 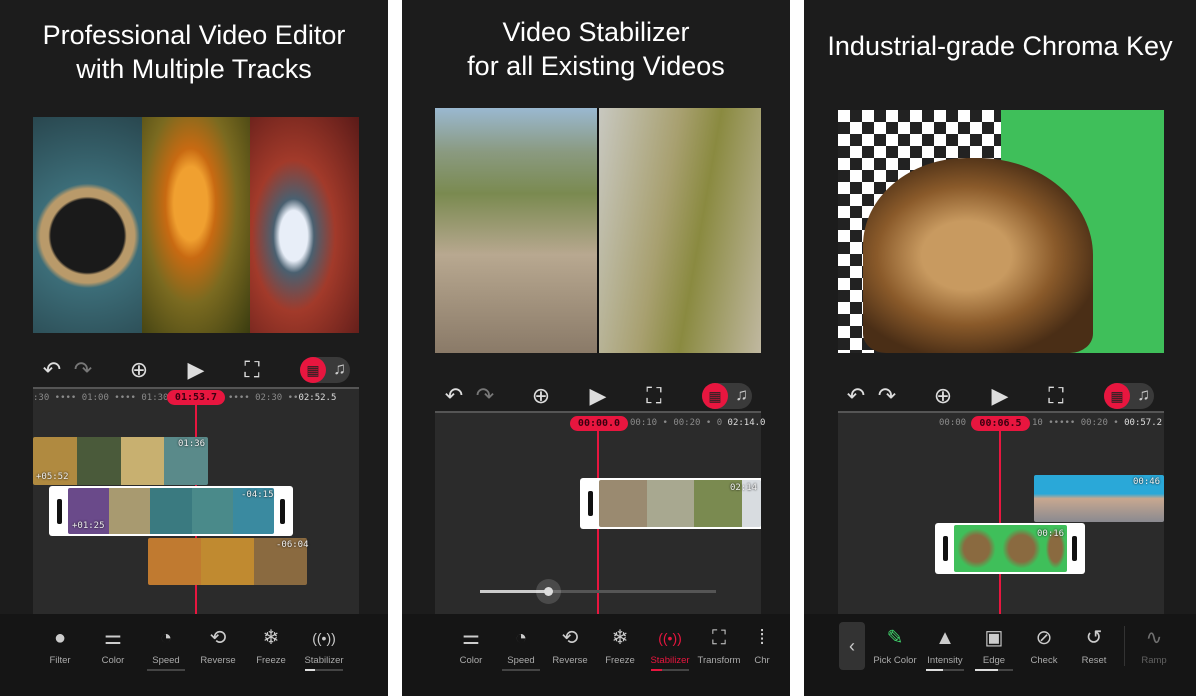 What do you see at coordinates (994, 638) in the screenshot?
I see `edge-icon: ▣` at bounding box center [994, 638].